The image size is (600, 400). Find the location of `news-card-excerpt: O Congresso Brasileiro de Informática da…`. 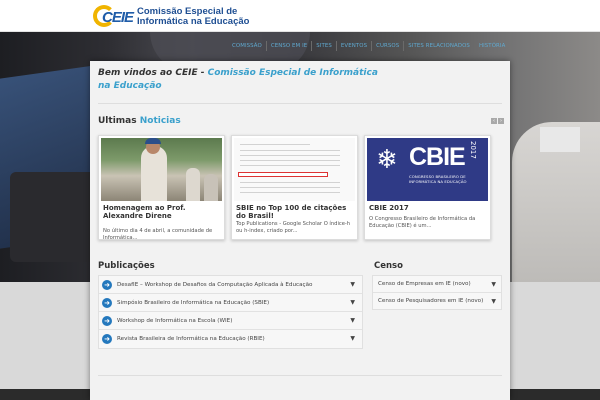

news-card-excerpt: O Congresso Brasileiro de Informática da… is located at coordinates (422, 222).